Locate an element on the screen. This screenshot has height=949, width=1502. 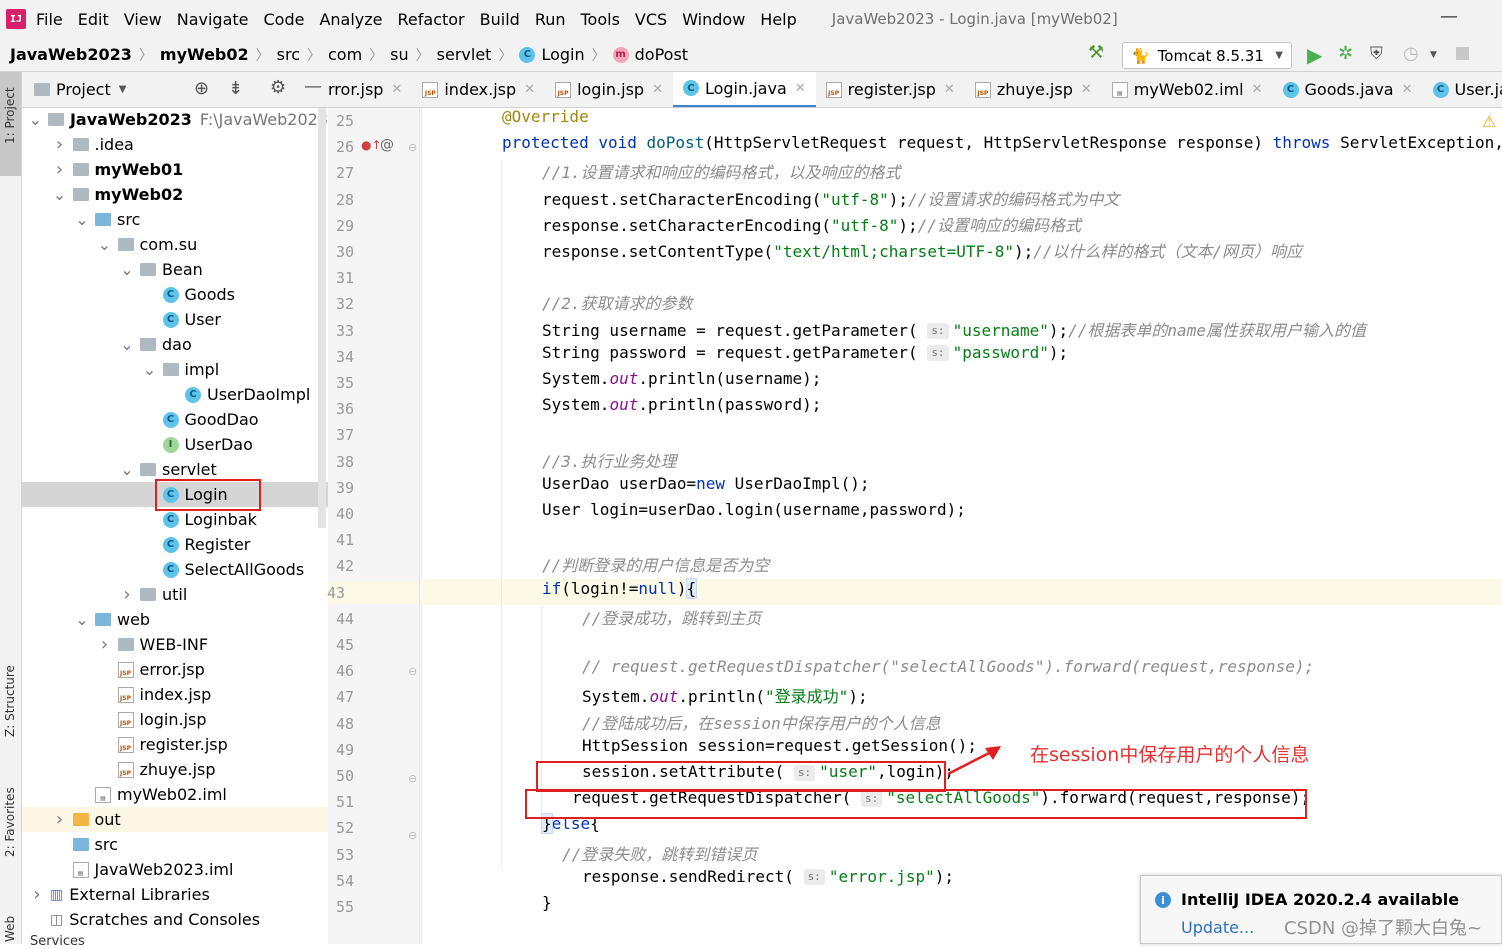
breadcrumb-su: su is located at coordinates (399, 54).